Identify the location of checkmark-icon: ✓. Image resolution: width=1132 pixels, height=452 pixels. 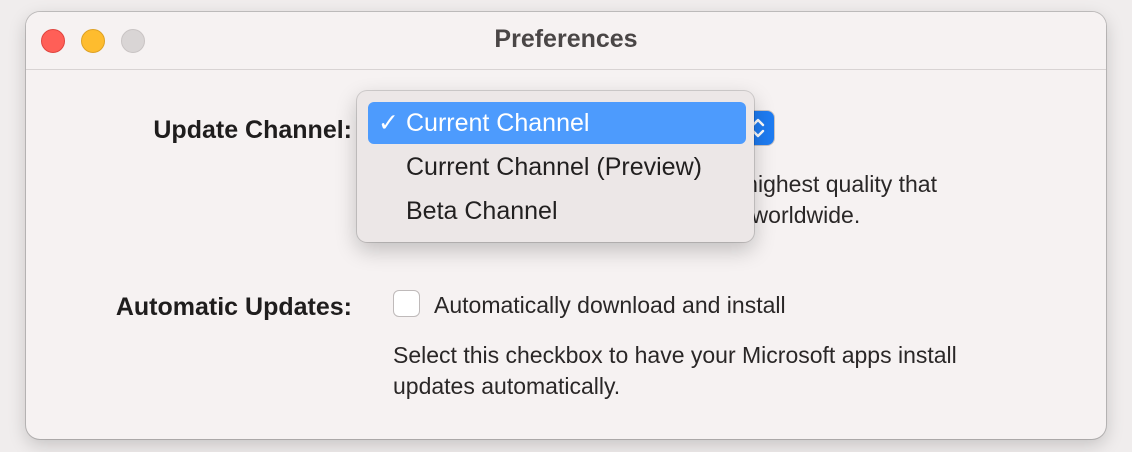
(388, 123).